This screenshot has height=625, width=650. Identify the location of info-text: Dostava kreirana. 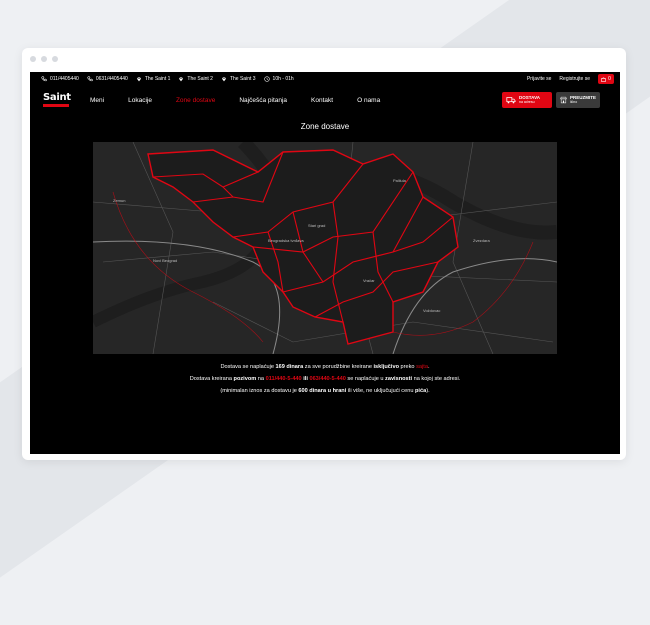
(211, 379).